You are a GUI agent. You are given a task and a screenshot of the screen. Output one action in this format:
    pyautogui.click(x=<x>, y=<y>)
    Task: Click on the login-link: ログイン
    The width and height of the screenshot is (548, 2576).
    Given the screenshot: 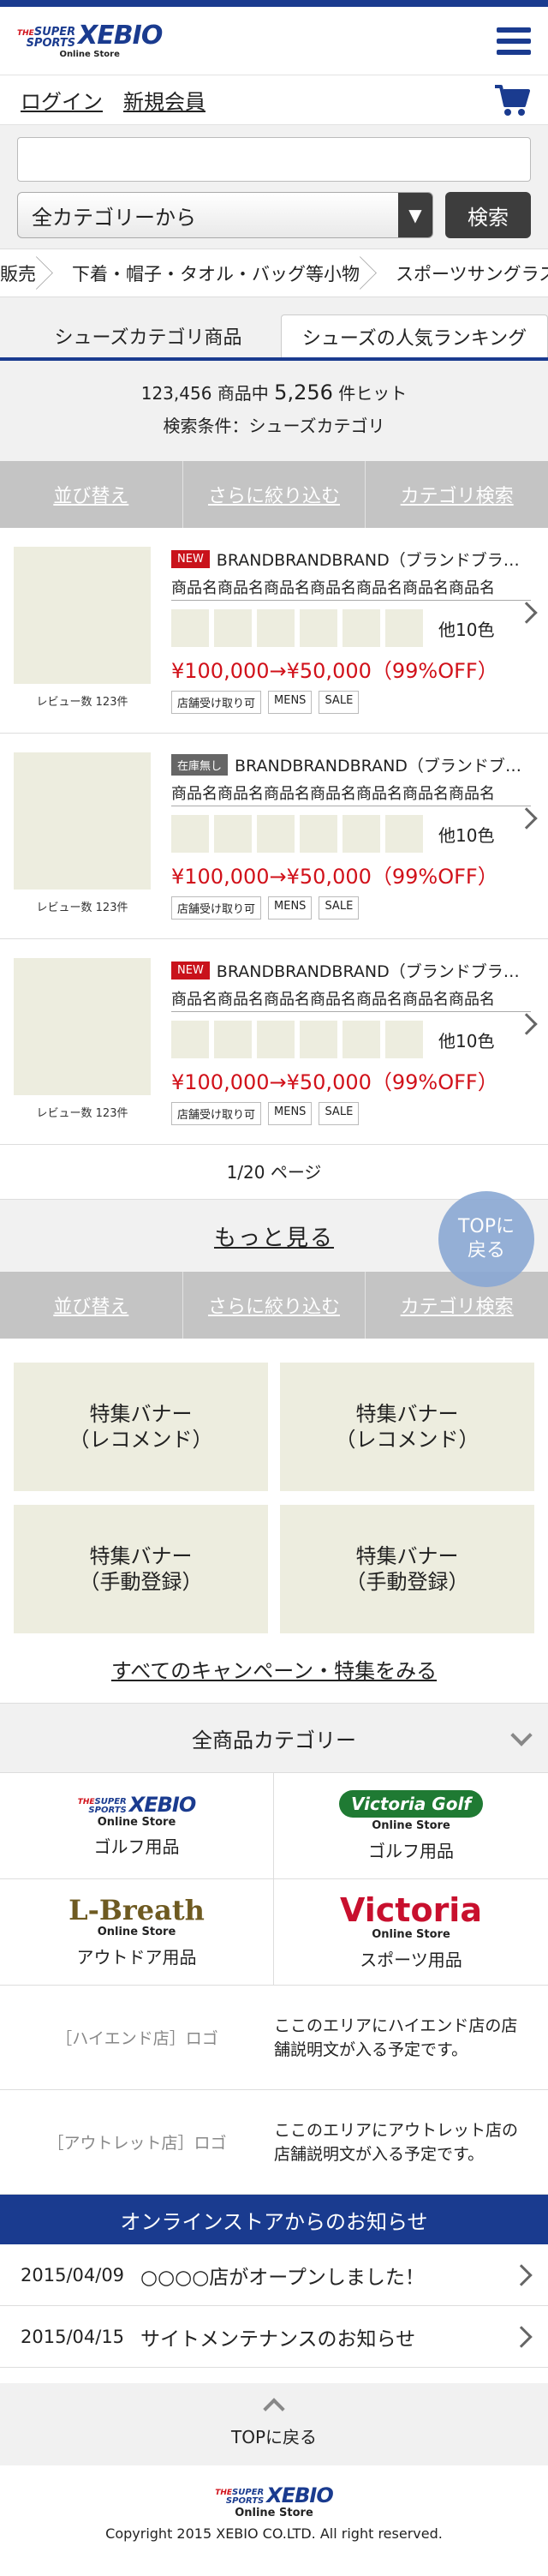 What is the action you would take?
    pyautogui.click(x=62, y=100)
    